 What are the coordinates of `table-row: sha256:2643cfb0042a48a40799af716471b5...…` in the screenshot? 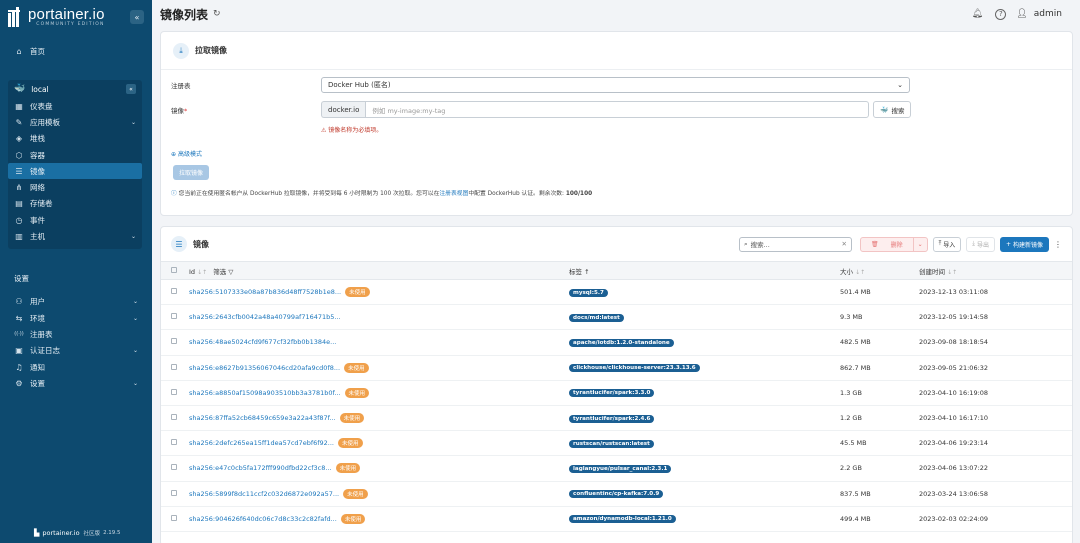 It's located at (616, 317).